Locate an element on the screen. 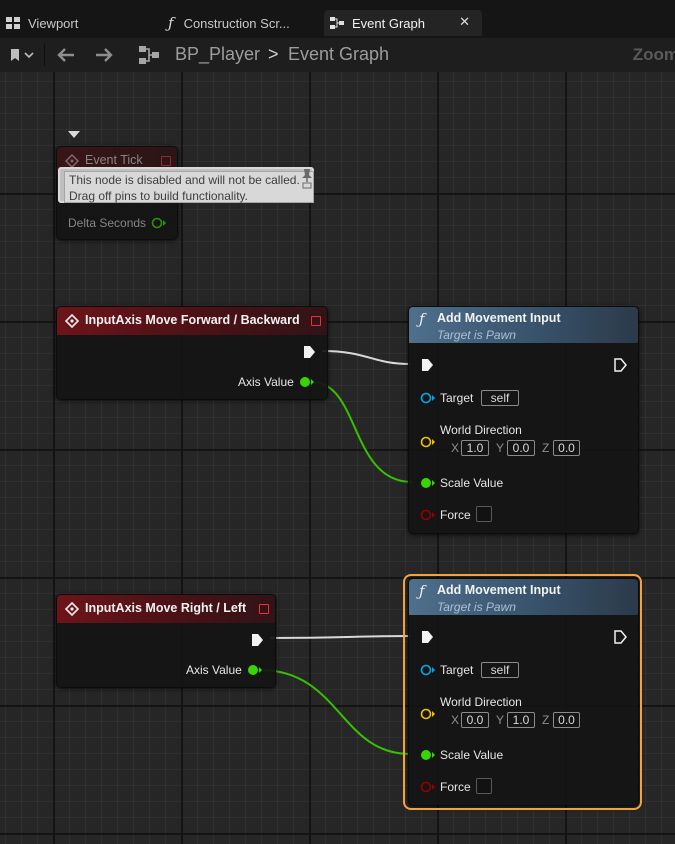 This screenshot has width=675, height=844. graph-type-icon-wrap is located at coordinates (149, 55).